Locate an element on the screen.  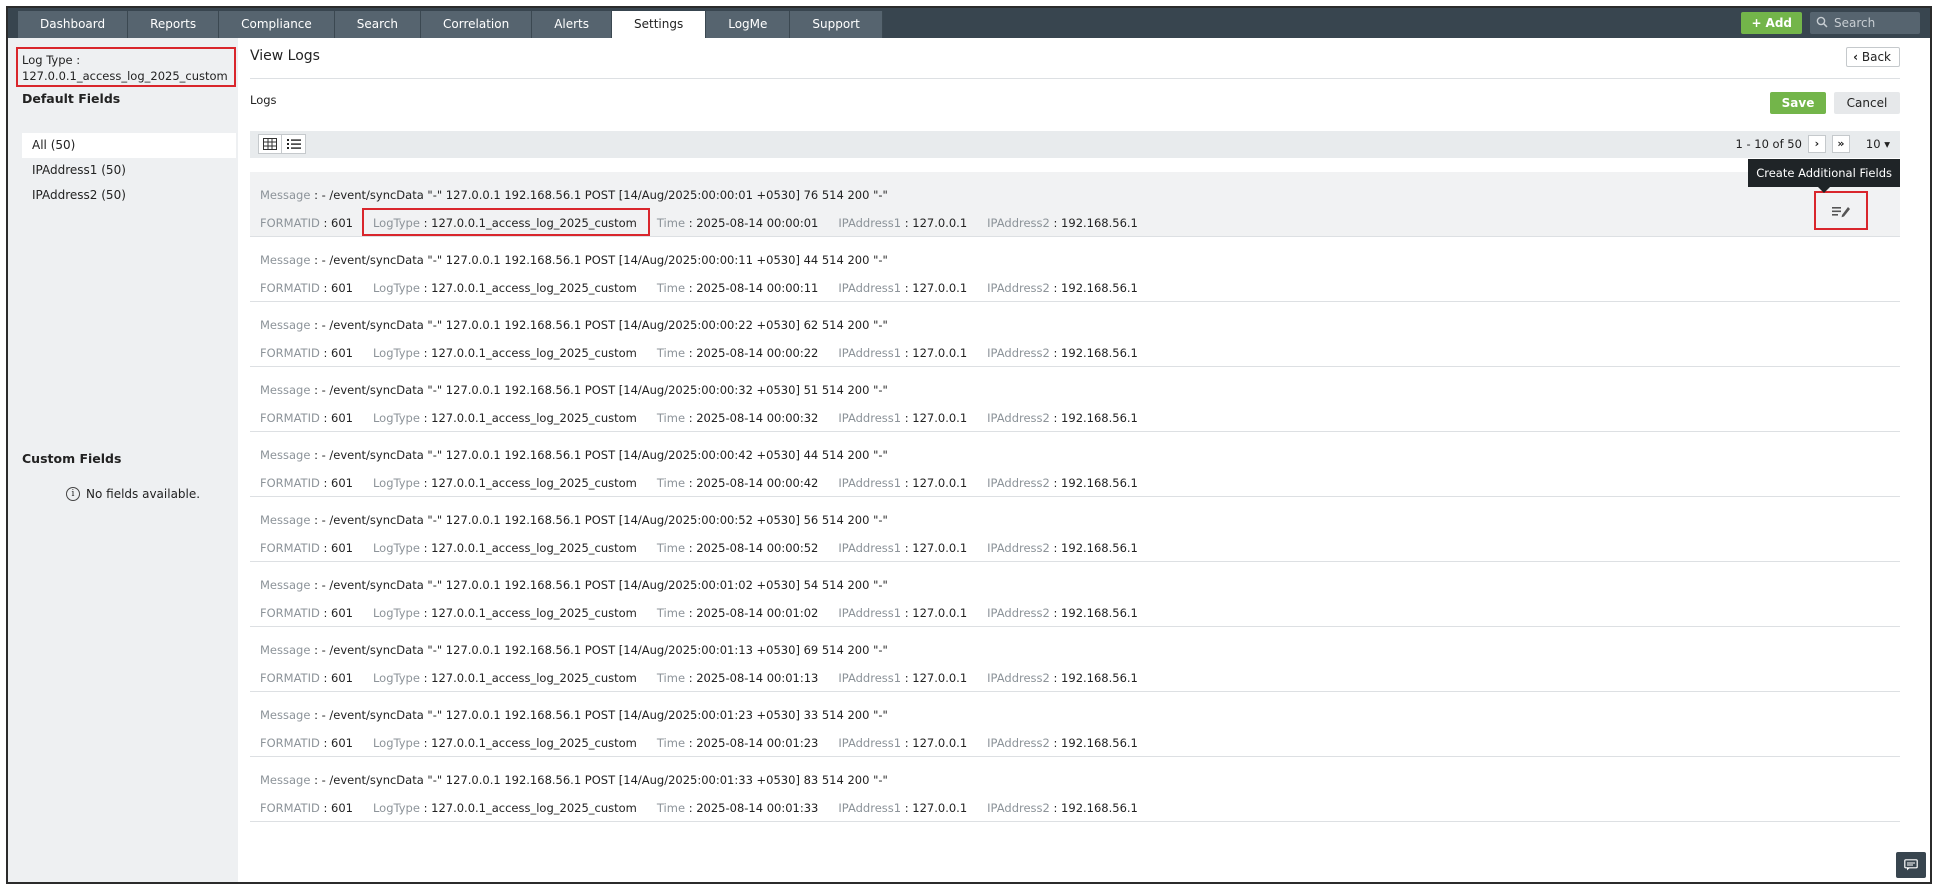
tab-support: Support is located at coordinates (836, 24).